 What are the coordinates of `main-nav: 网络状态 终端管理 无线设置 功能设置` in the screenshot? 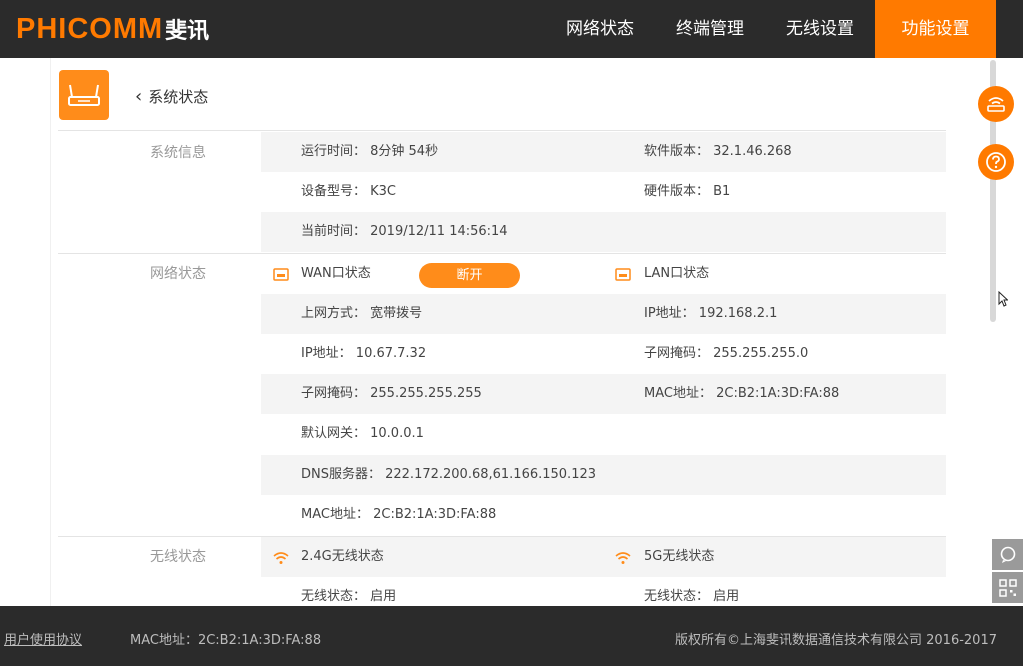 It's located at (770, 29).